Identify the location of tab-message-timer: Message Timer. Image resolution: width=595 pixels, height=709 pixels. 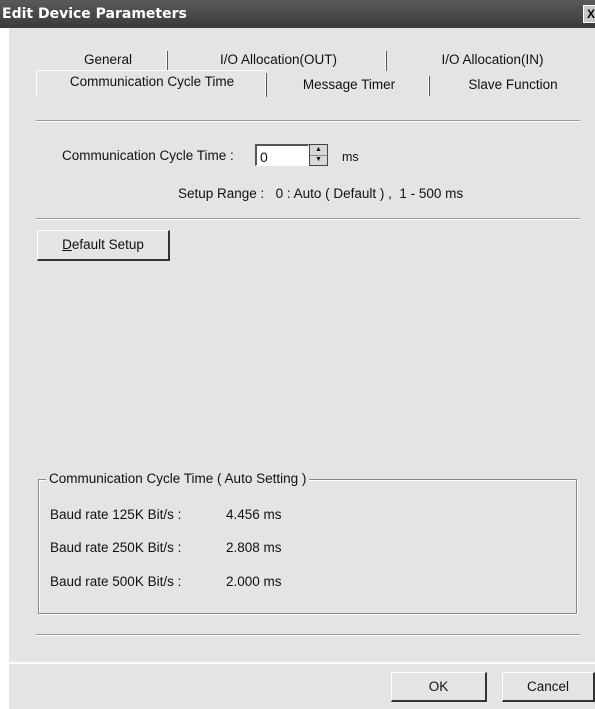
(349, 85).